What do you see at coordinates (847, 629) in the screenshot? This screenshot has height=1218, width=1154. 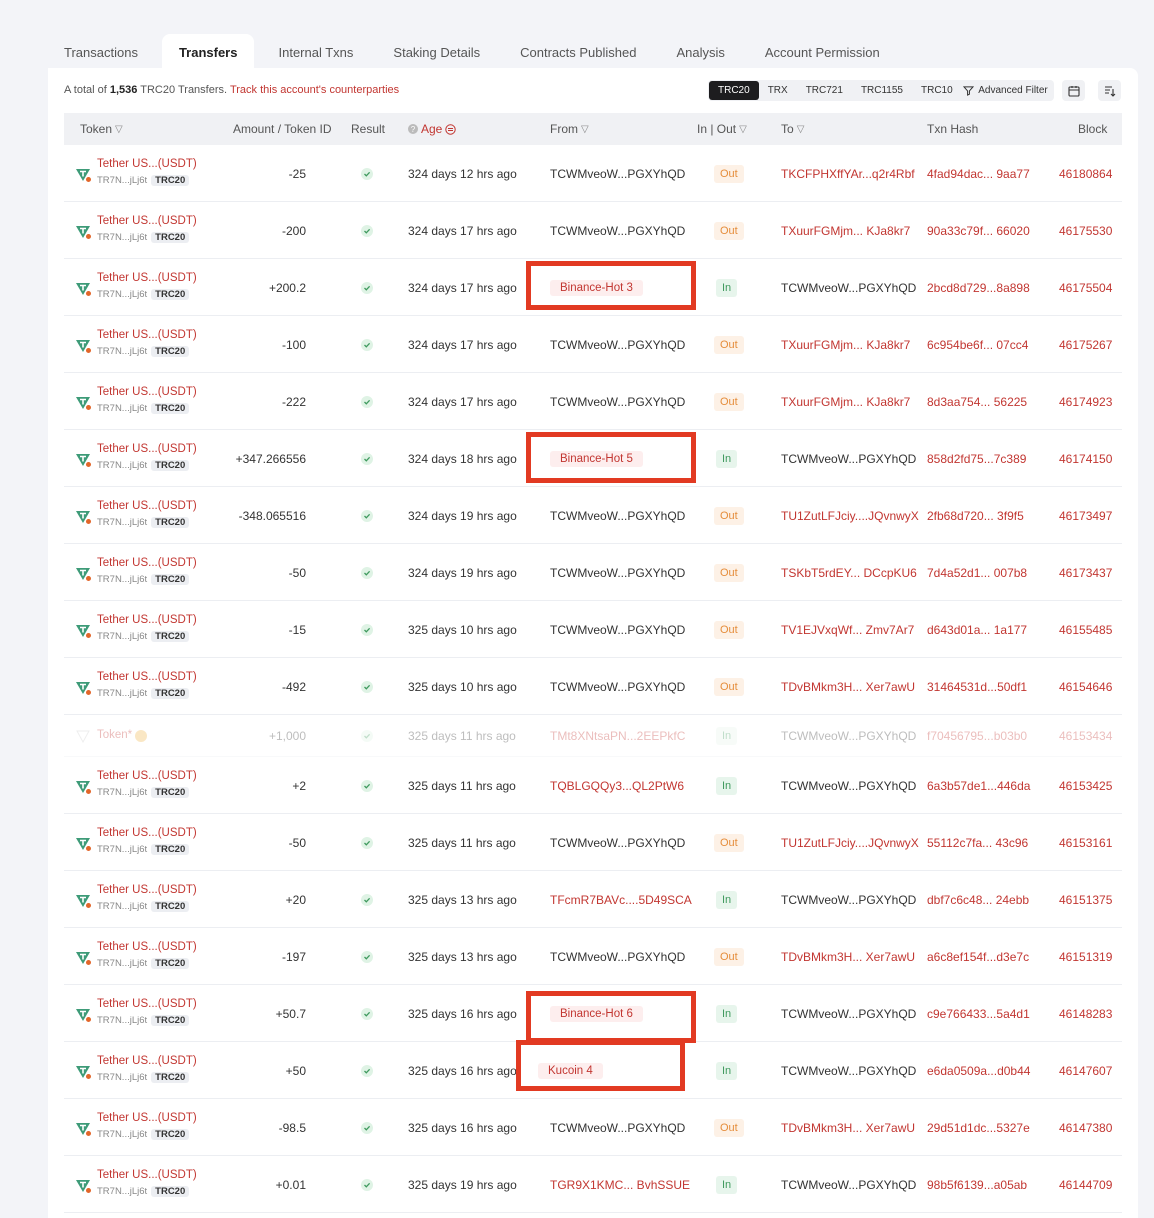 I see `to-address: TV1EJVxqWf... Zmv7Ar7` at bounding box center [847, 629].